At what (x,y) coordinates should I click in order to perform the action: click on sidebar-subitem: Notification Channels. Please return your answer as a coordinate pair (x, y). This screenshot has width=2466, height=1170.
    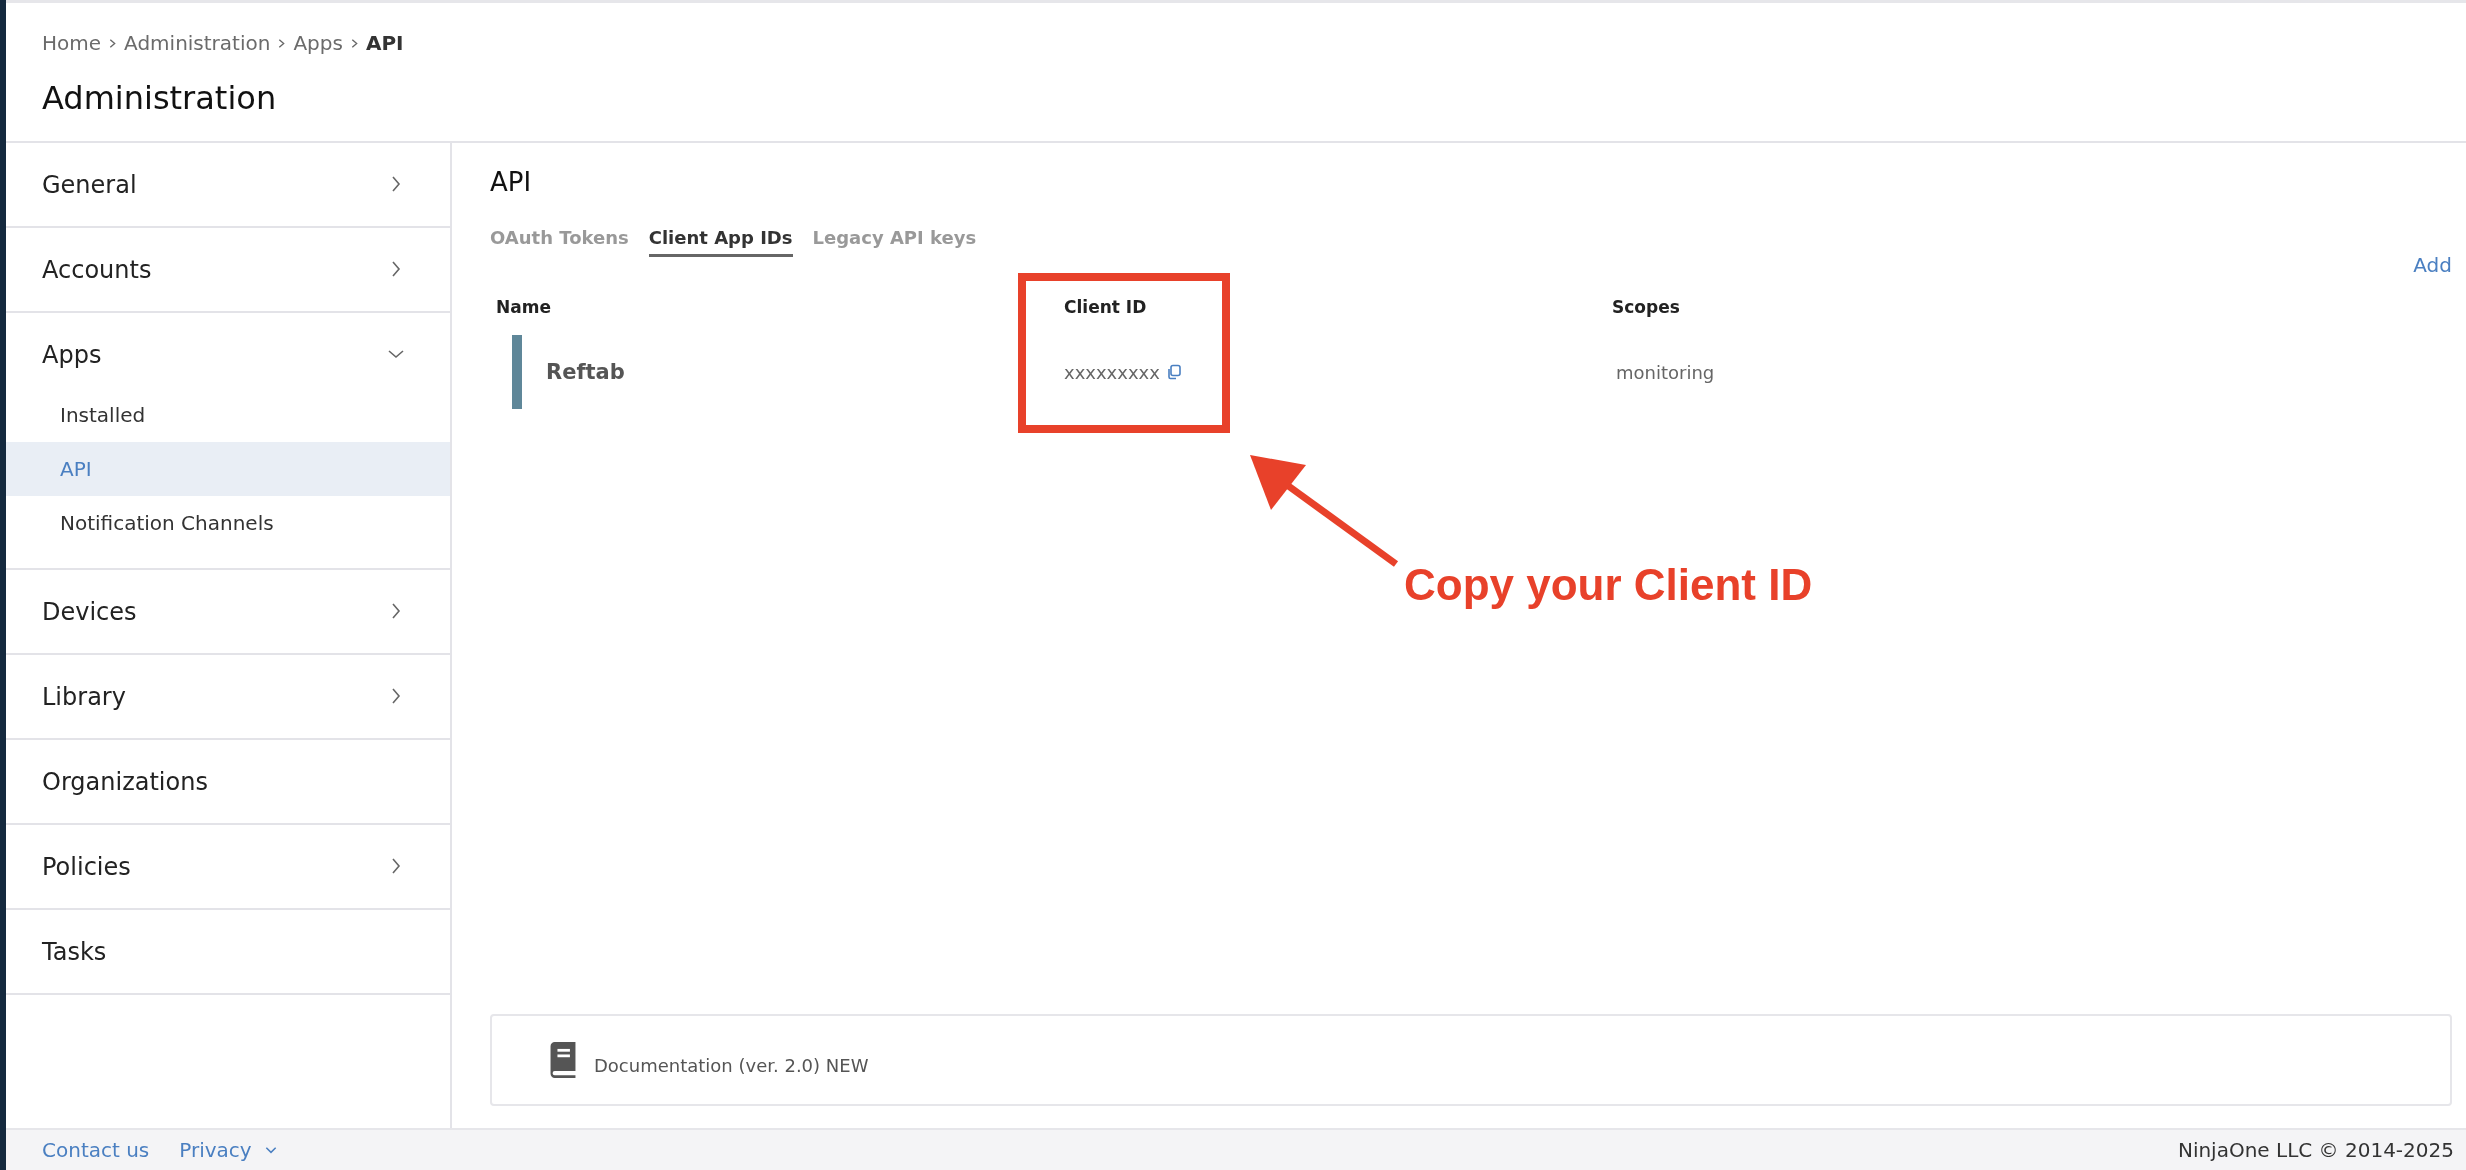
    Looking at the image, I should click on (228, 523).